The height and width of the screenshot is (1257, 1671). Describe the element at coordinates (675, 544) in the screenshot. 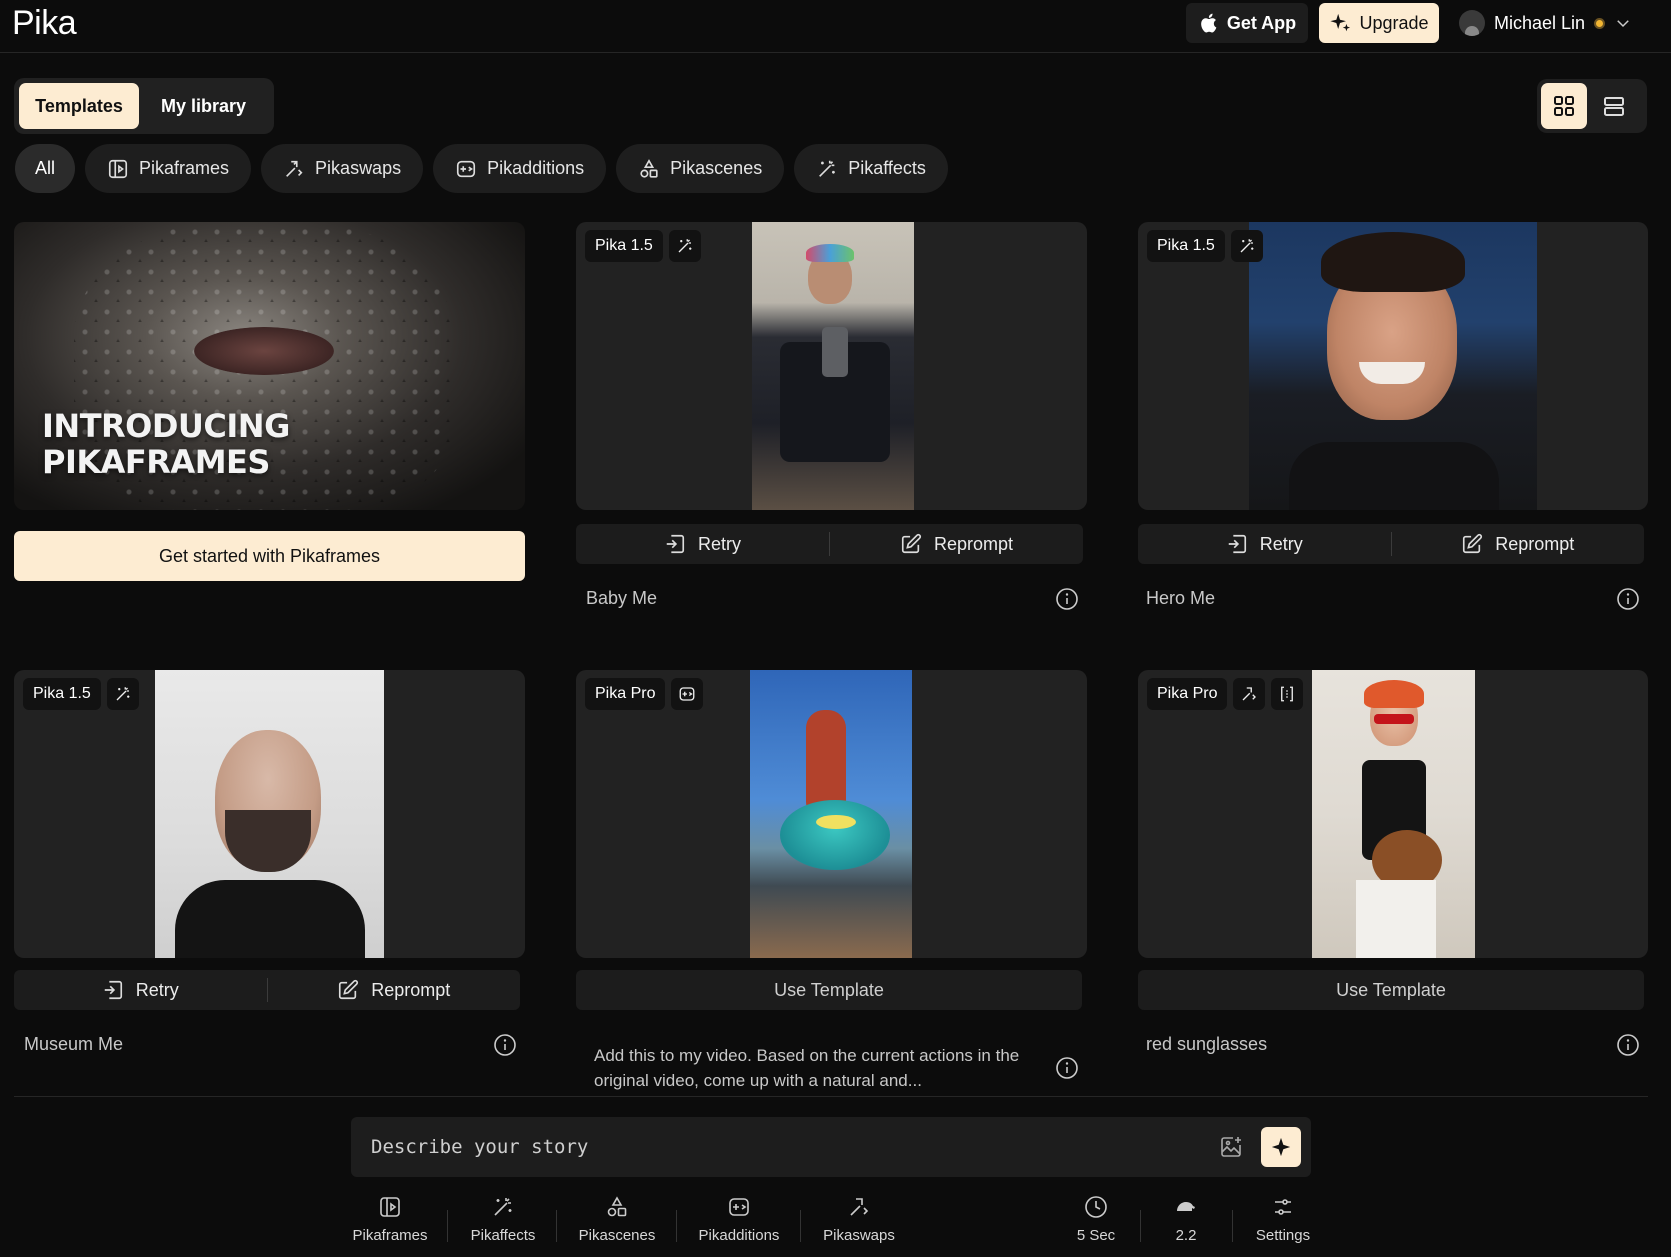

I see `retry-icon` at that location.